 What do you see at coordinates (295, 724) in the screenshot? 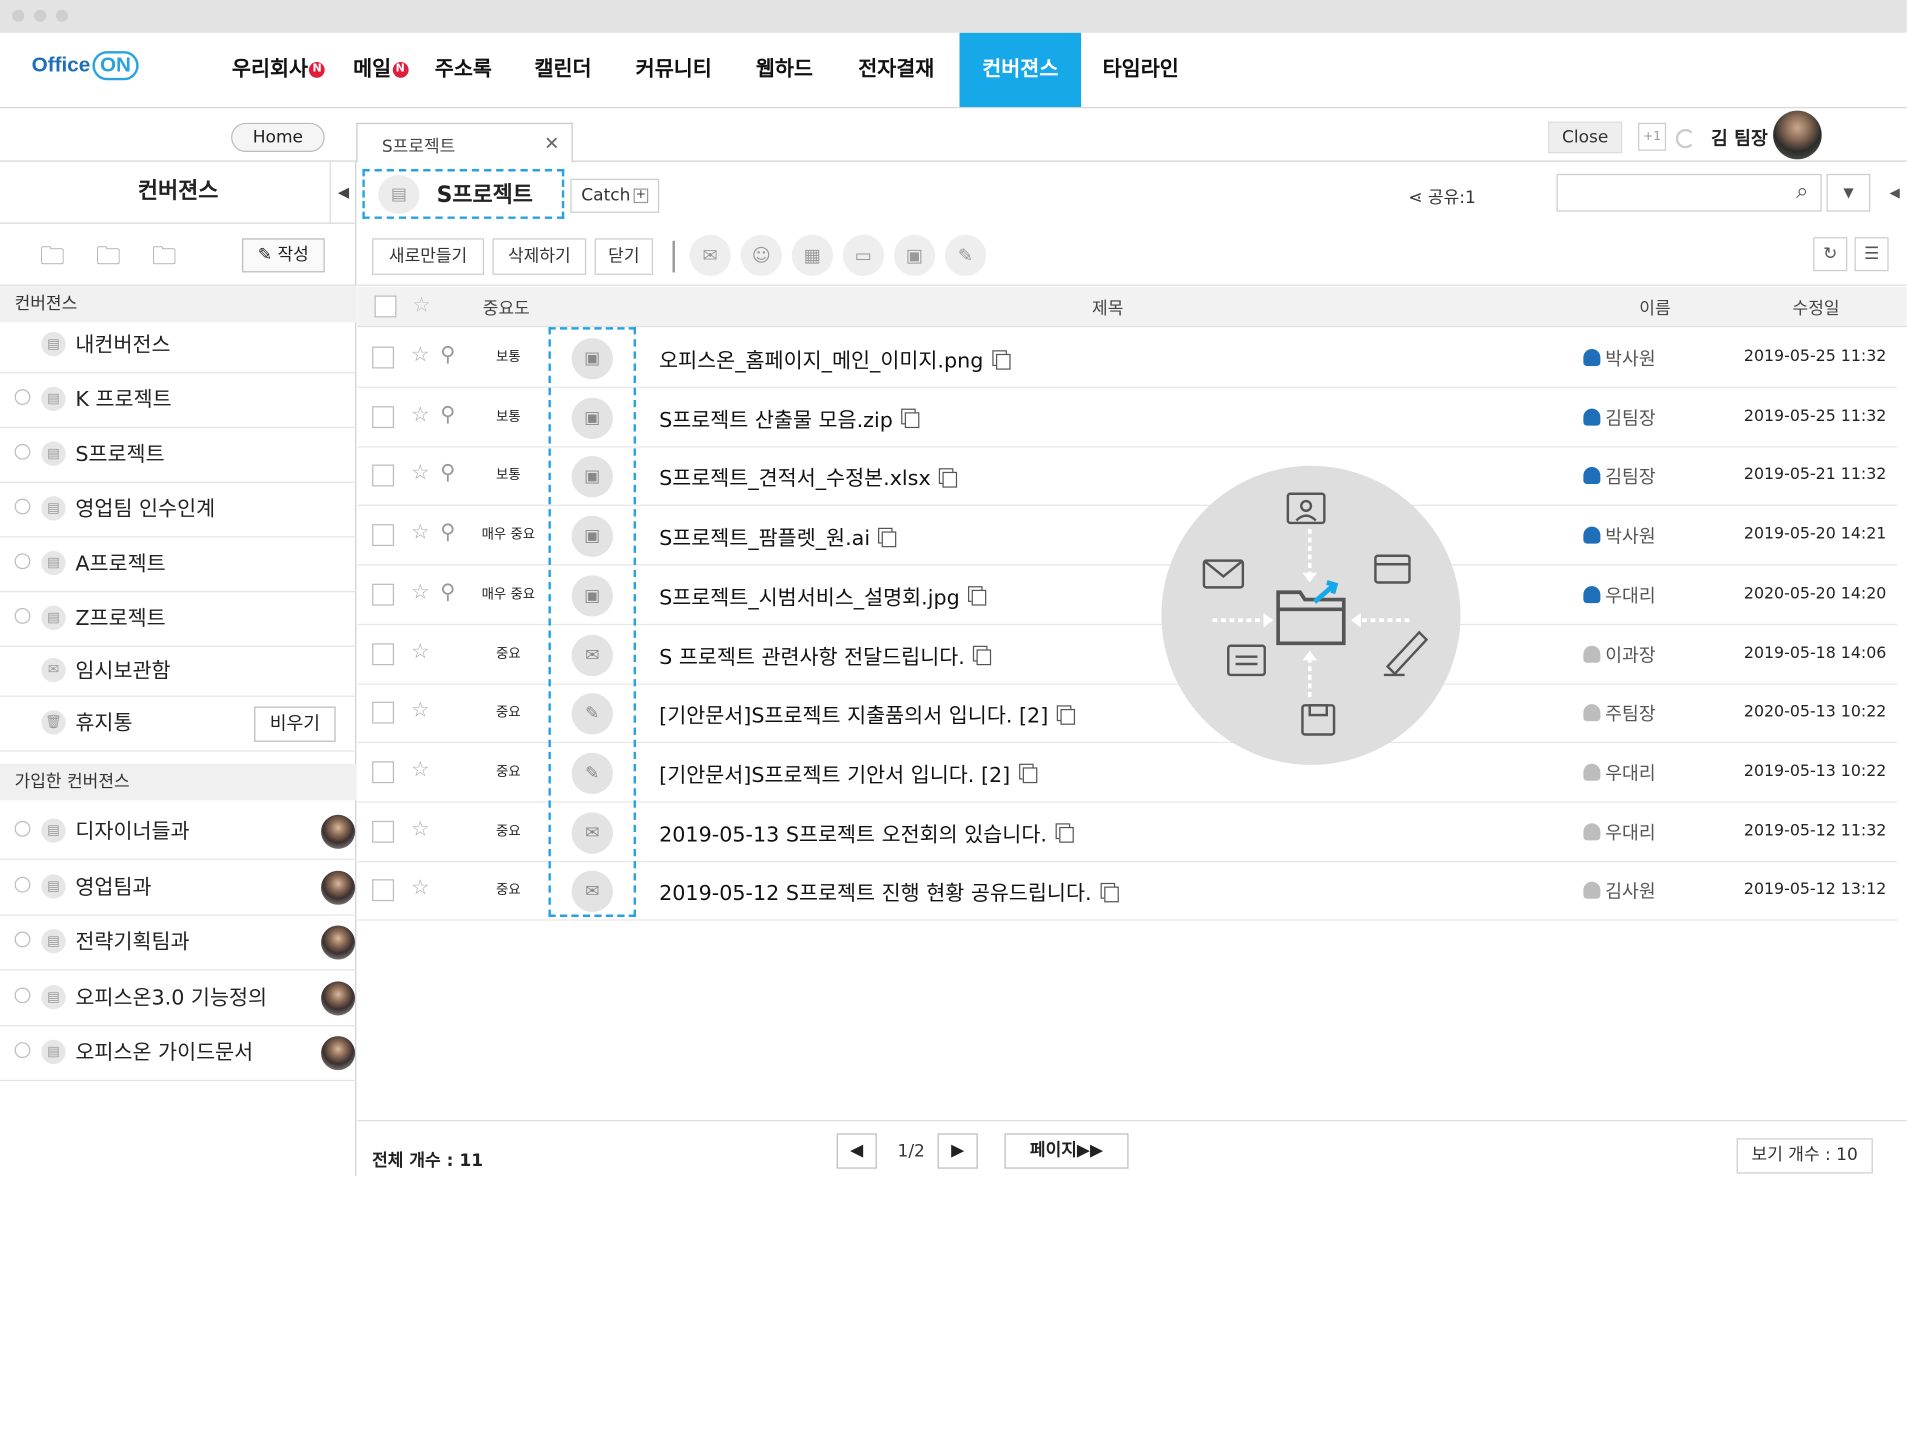
I see `empty-trash-button: 비우기` at bounding box center [295, 724].